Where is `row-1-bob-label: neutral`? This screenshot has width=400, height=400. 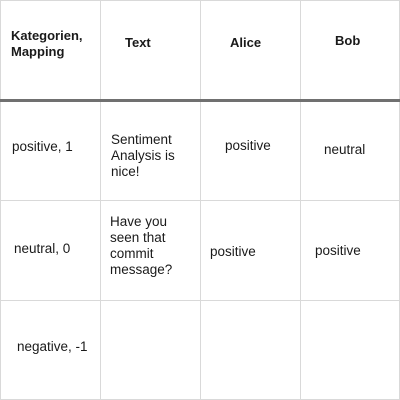
row-1-bob-label: neutral is located at coordinates (345, 149).